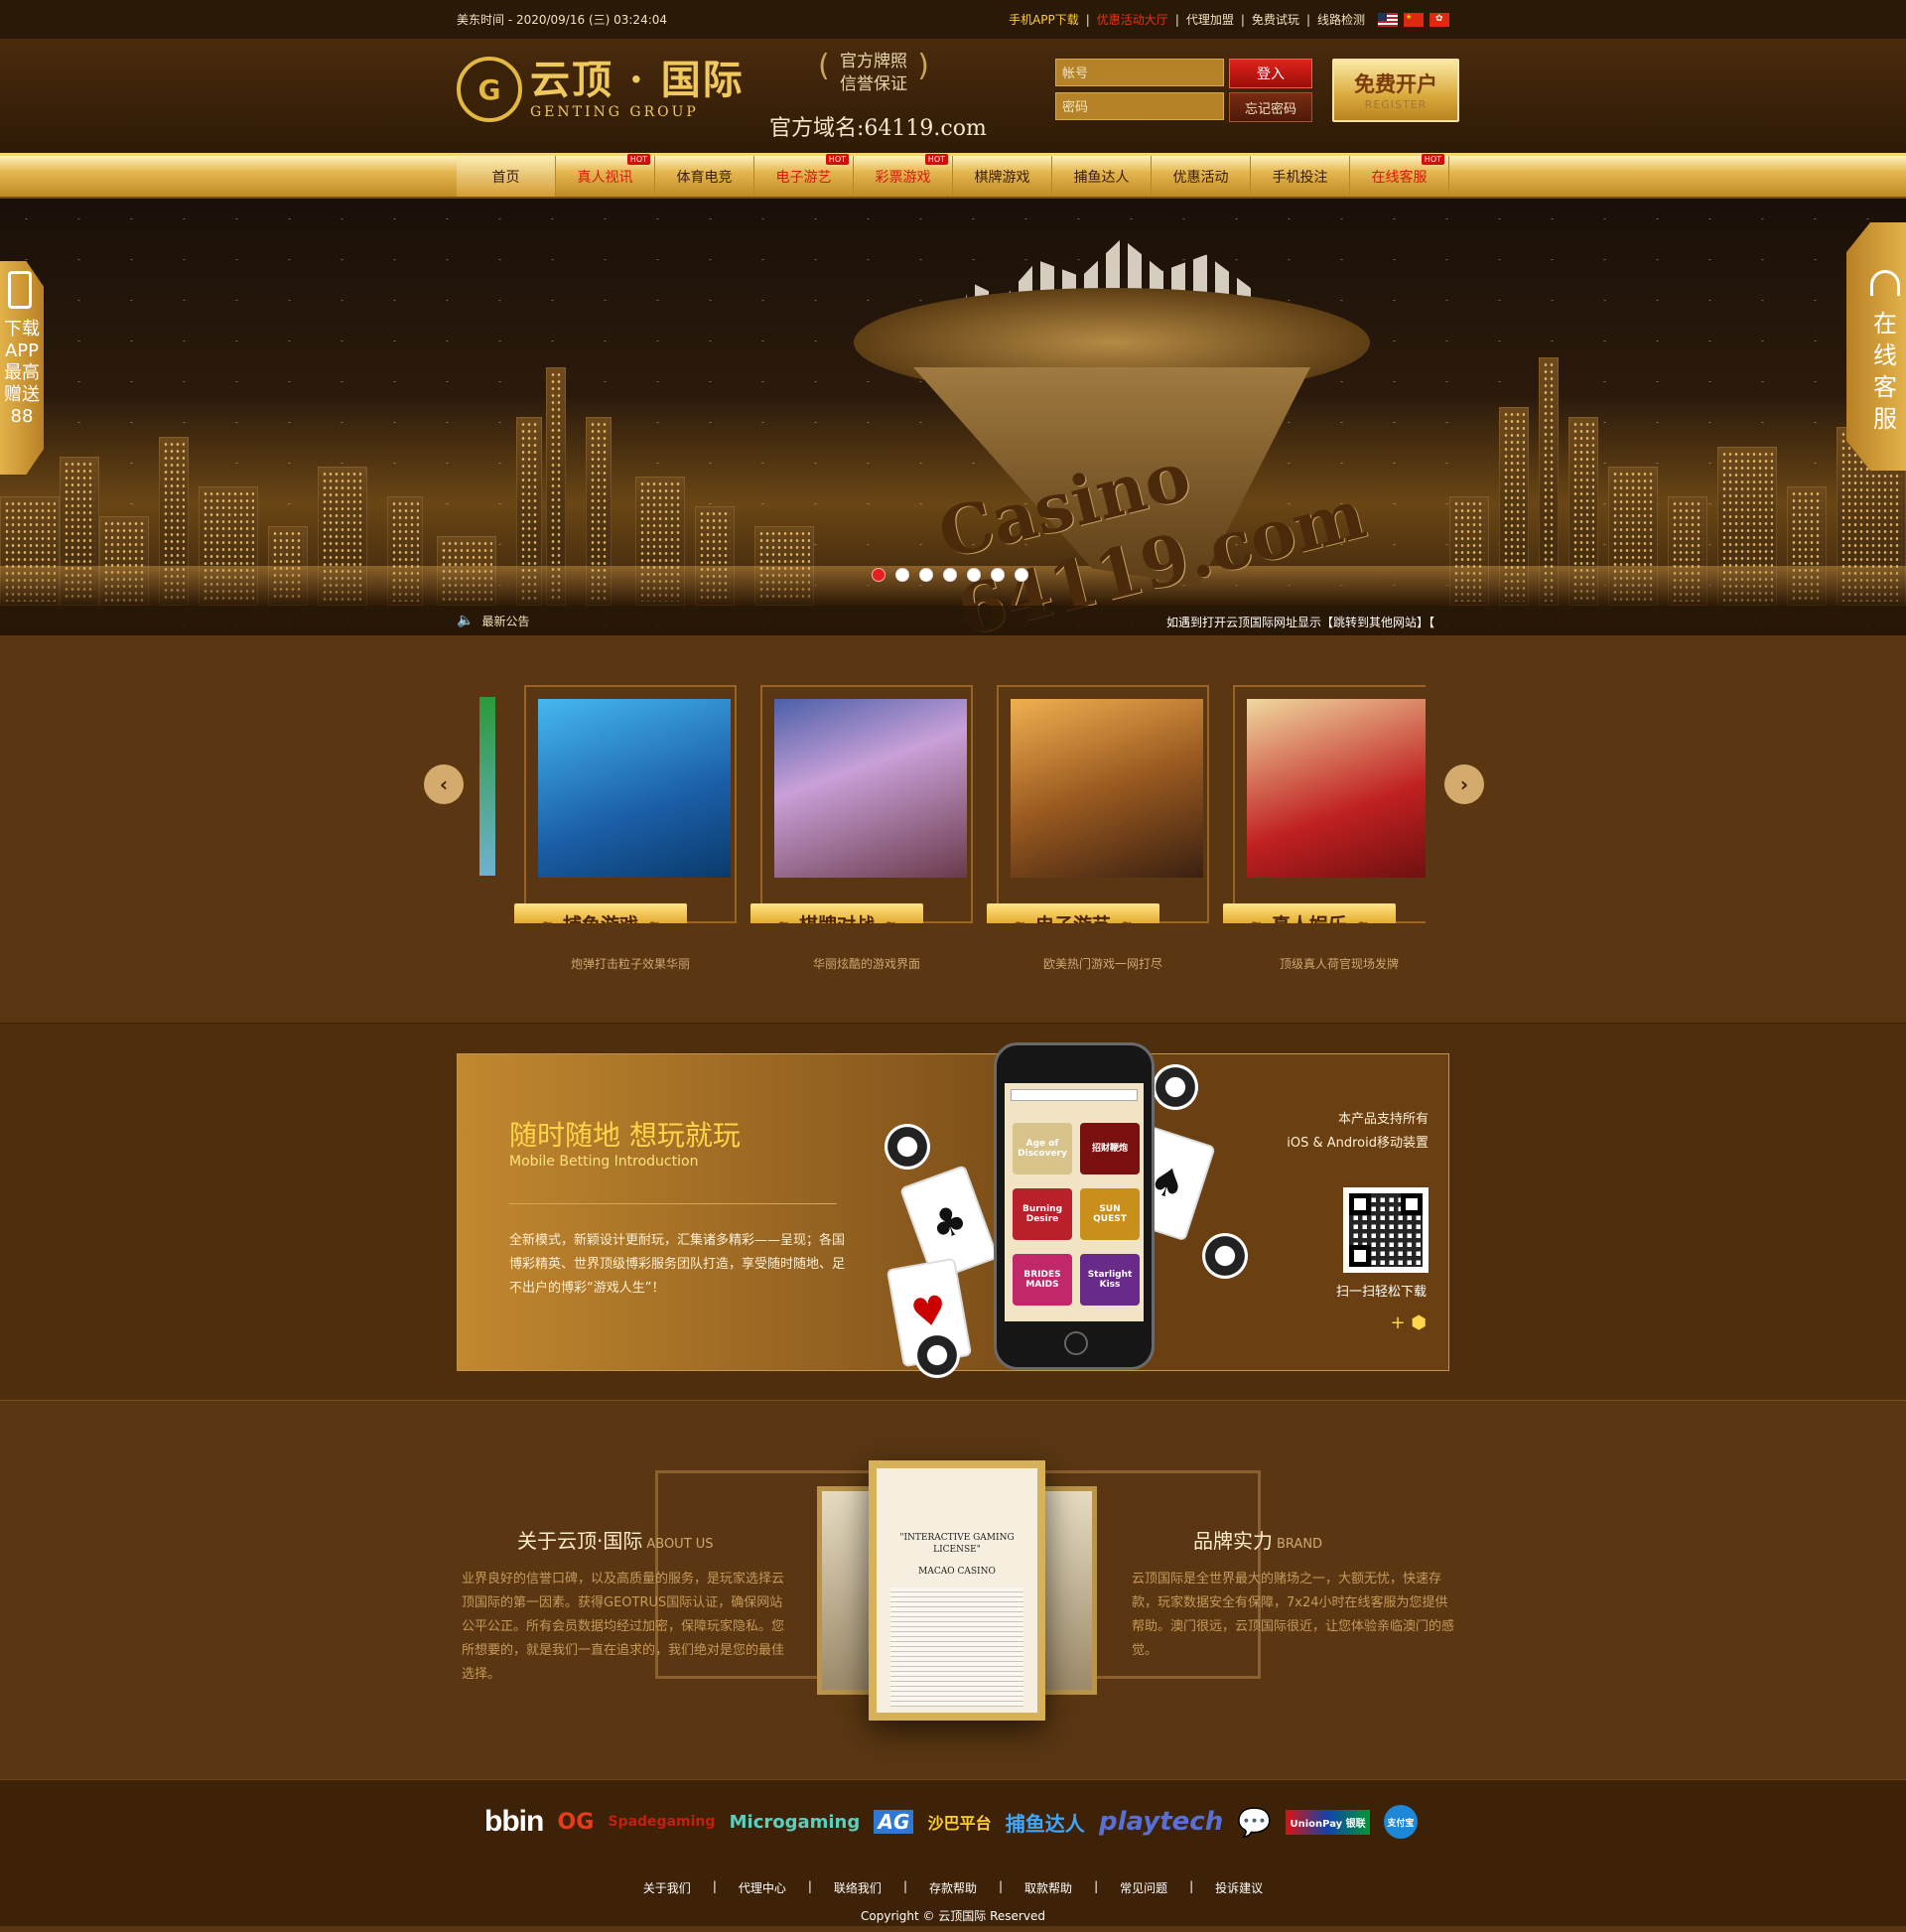 The image size is (1906, 1932). What do you see at coordinates (630, 964) in the screenshot?
I see `game-card-desc: 炮弹打击粒子效果华丽` at bounding box center [630, 964].